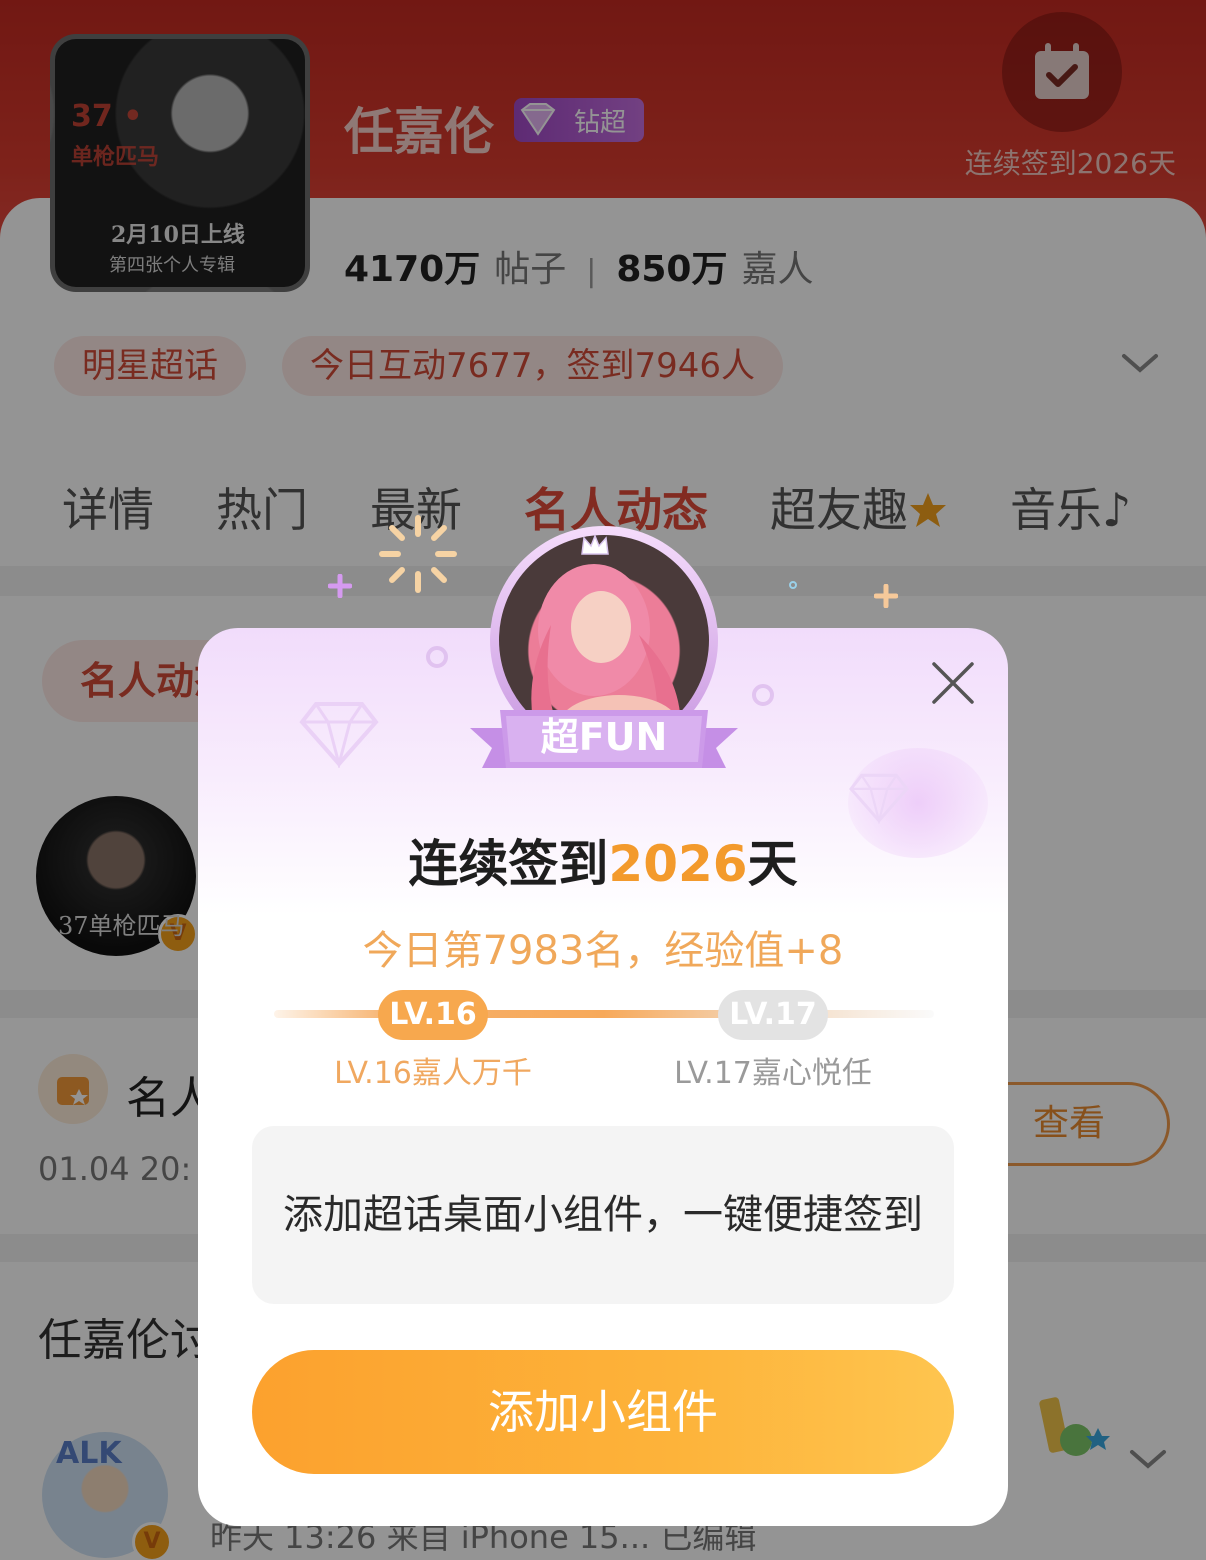  Describe the element at coordinates (793, 585) in the screenshot. I see `dot-sparkle-icon` at that location.